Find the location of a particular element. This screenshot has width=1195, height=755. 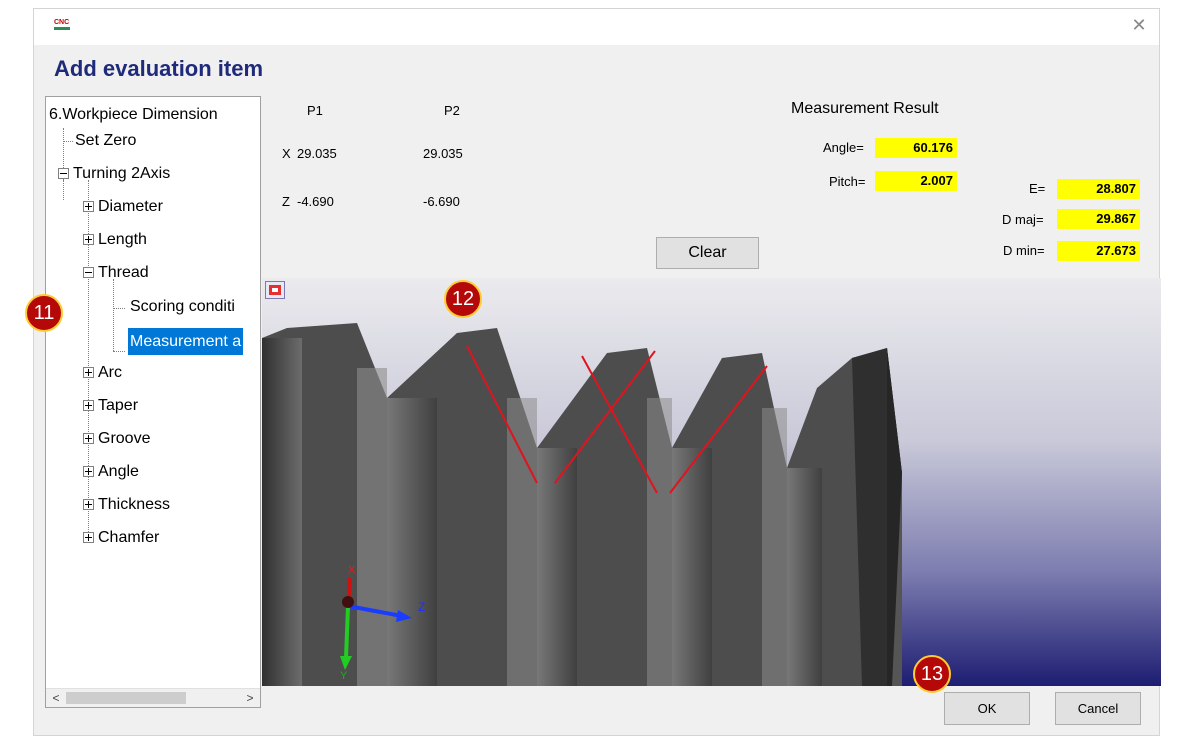

app-icon: CNC is located at coordinates (62, 25).